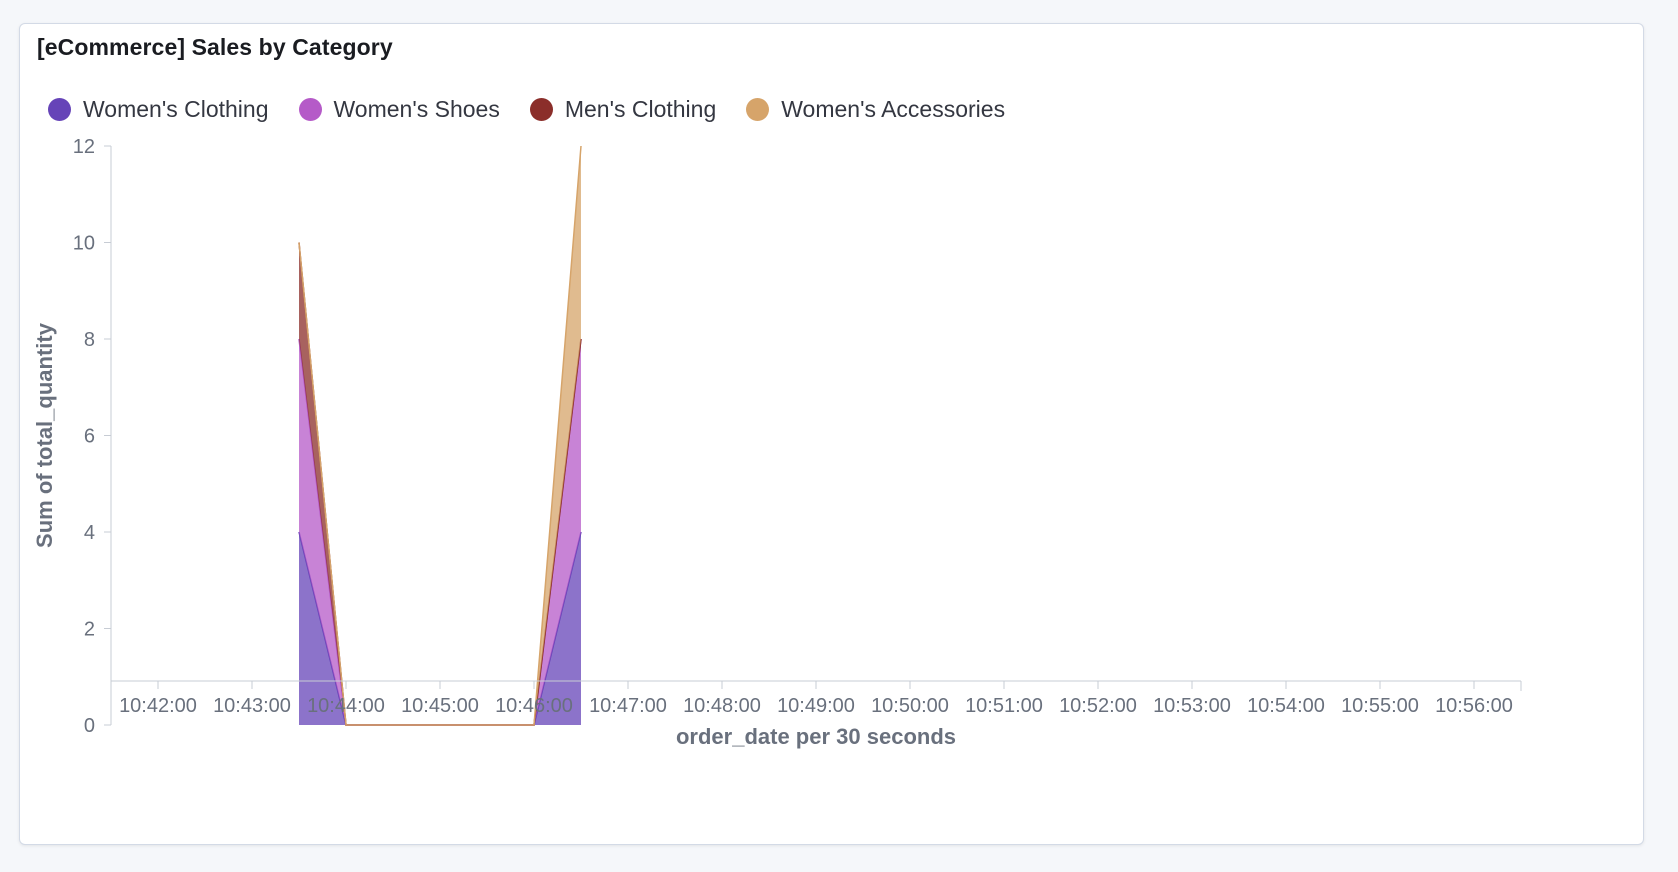  I want to click on x-tick-label: 10:46:00, so click(534, 706).